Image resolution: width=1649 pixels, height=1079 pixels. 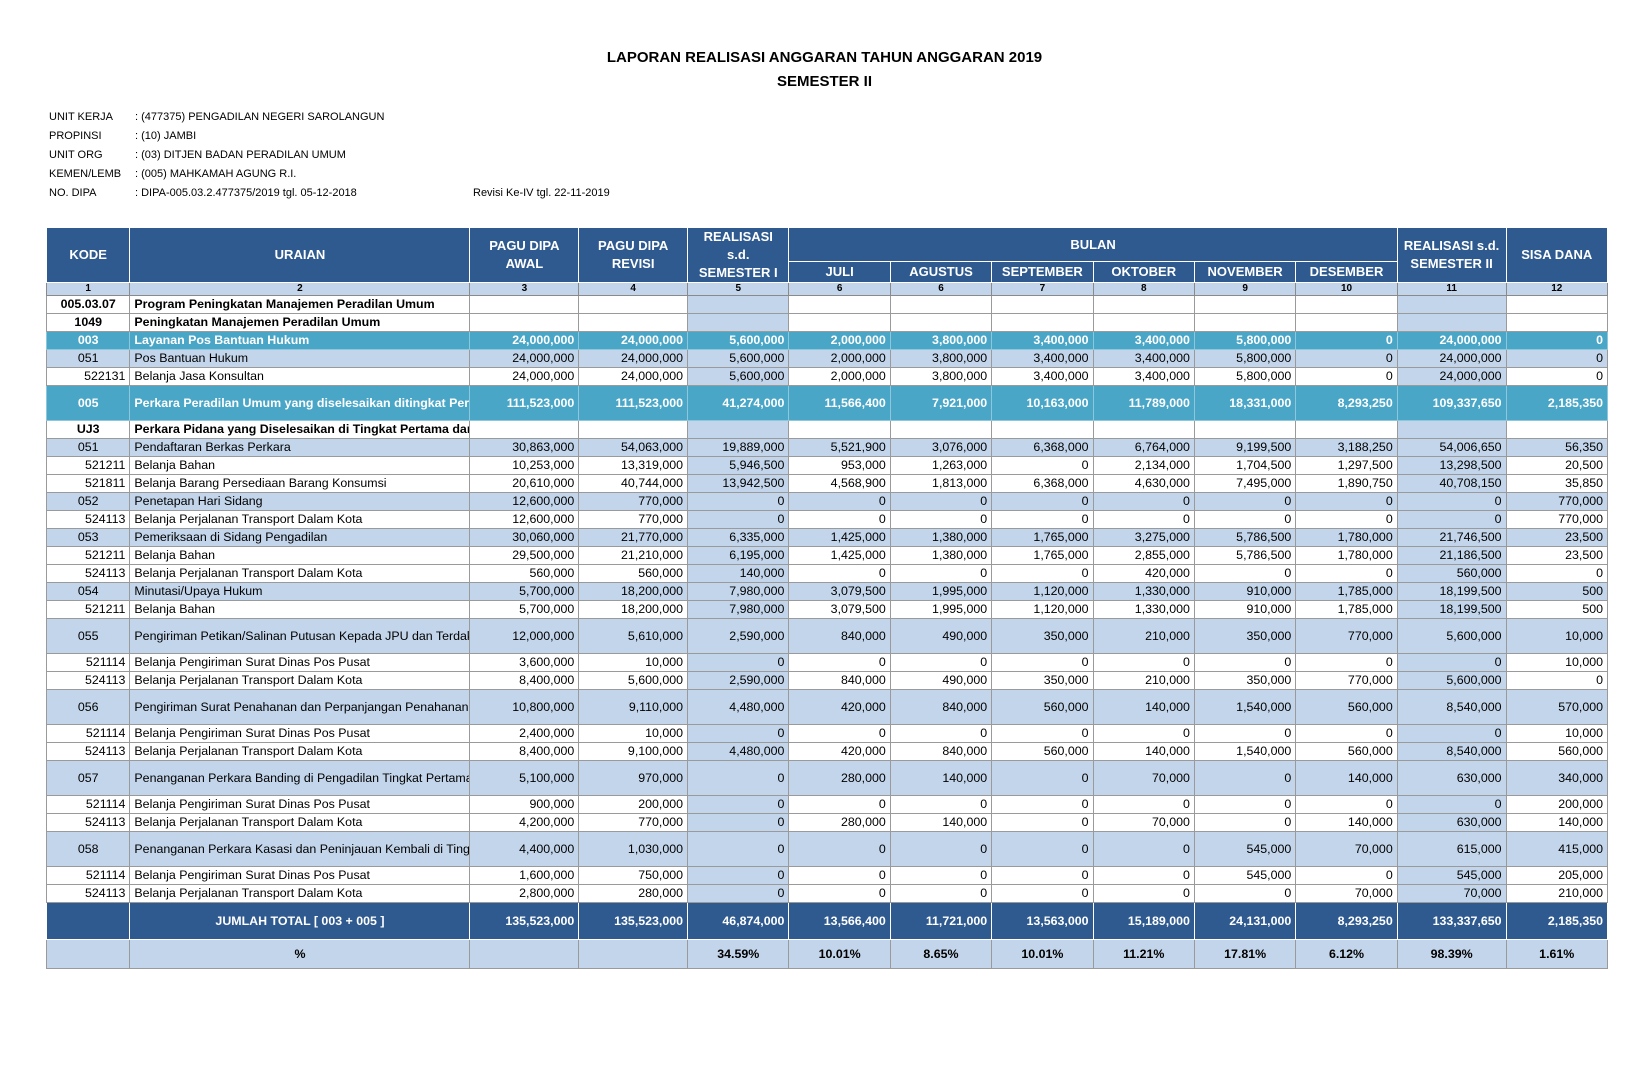 I want to click on row-value: 41,274,000, so click(x=738, y=403).